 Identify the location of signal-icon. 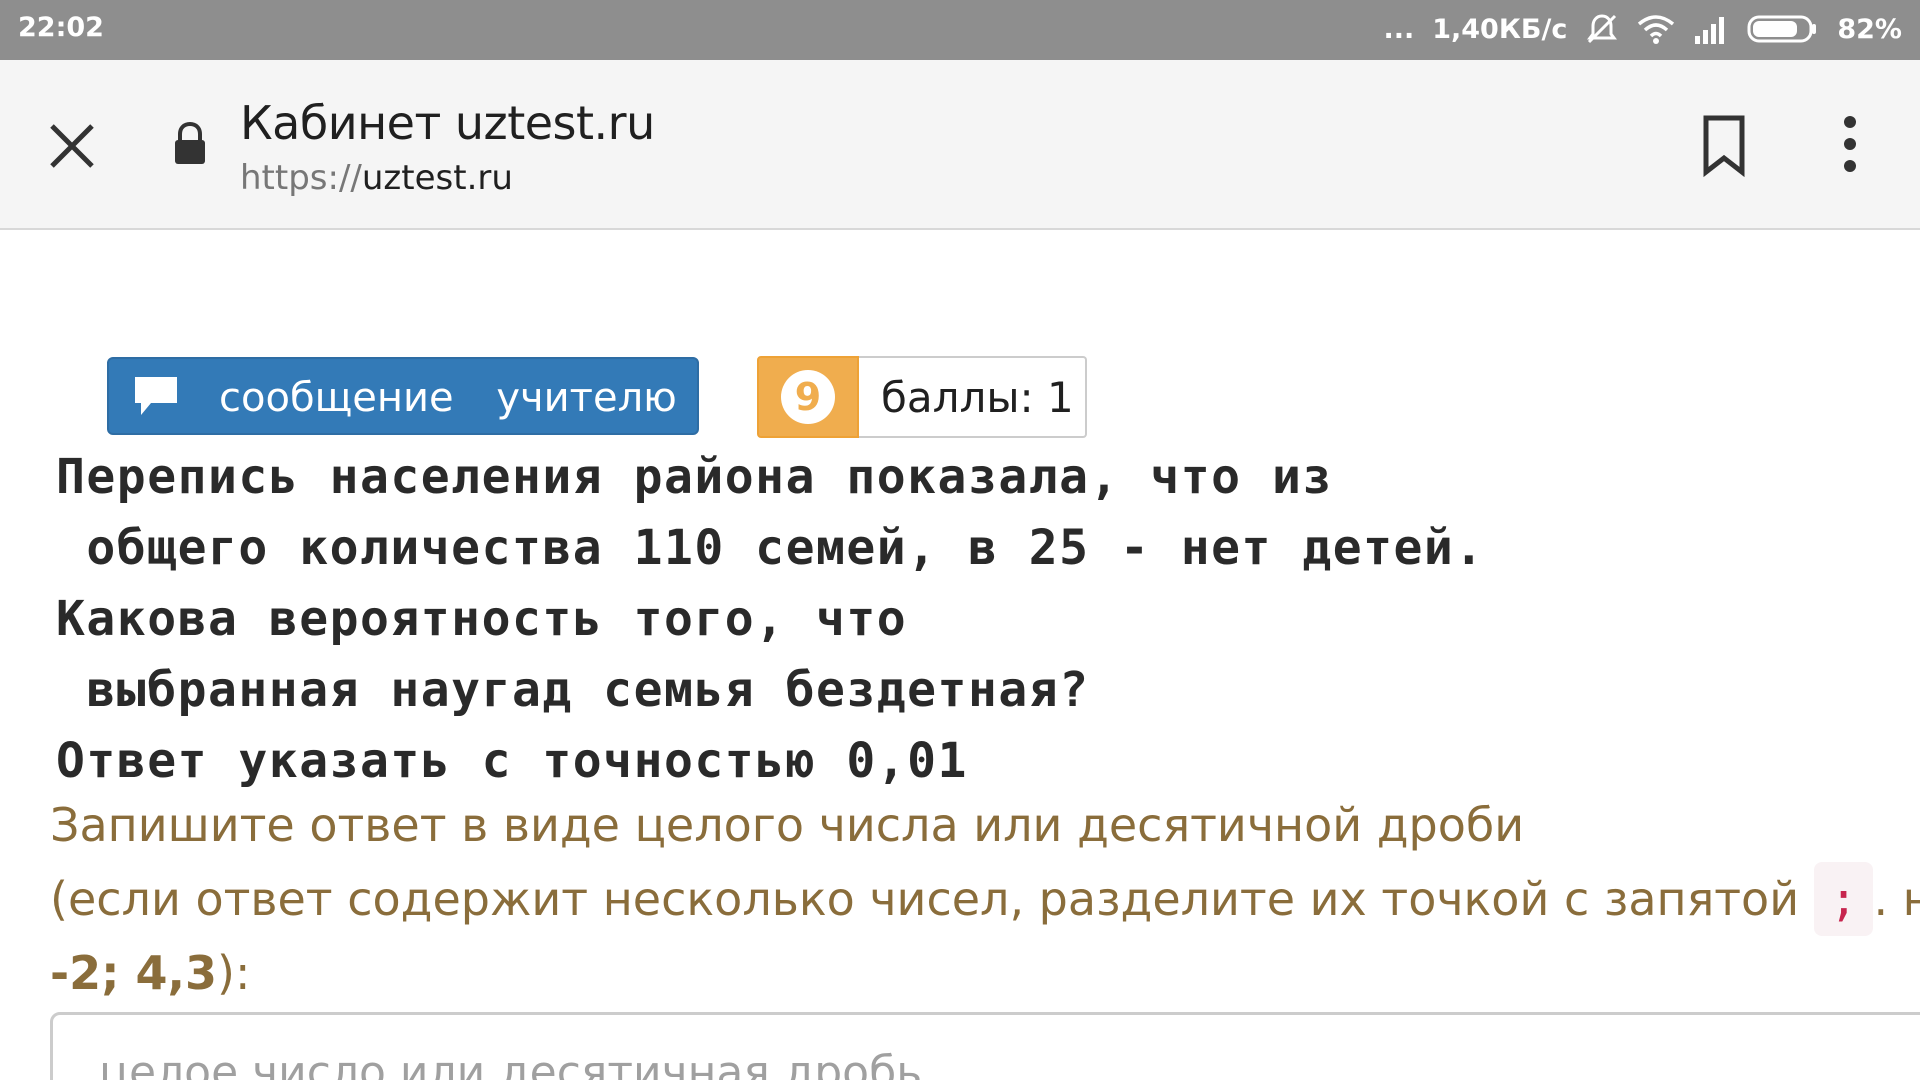
(1711, 29).